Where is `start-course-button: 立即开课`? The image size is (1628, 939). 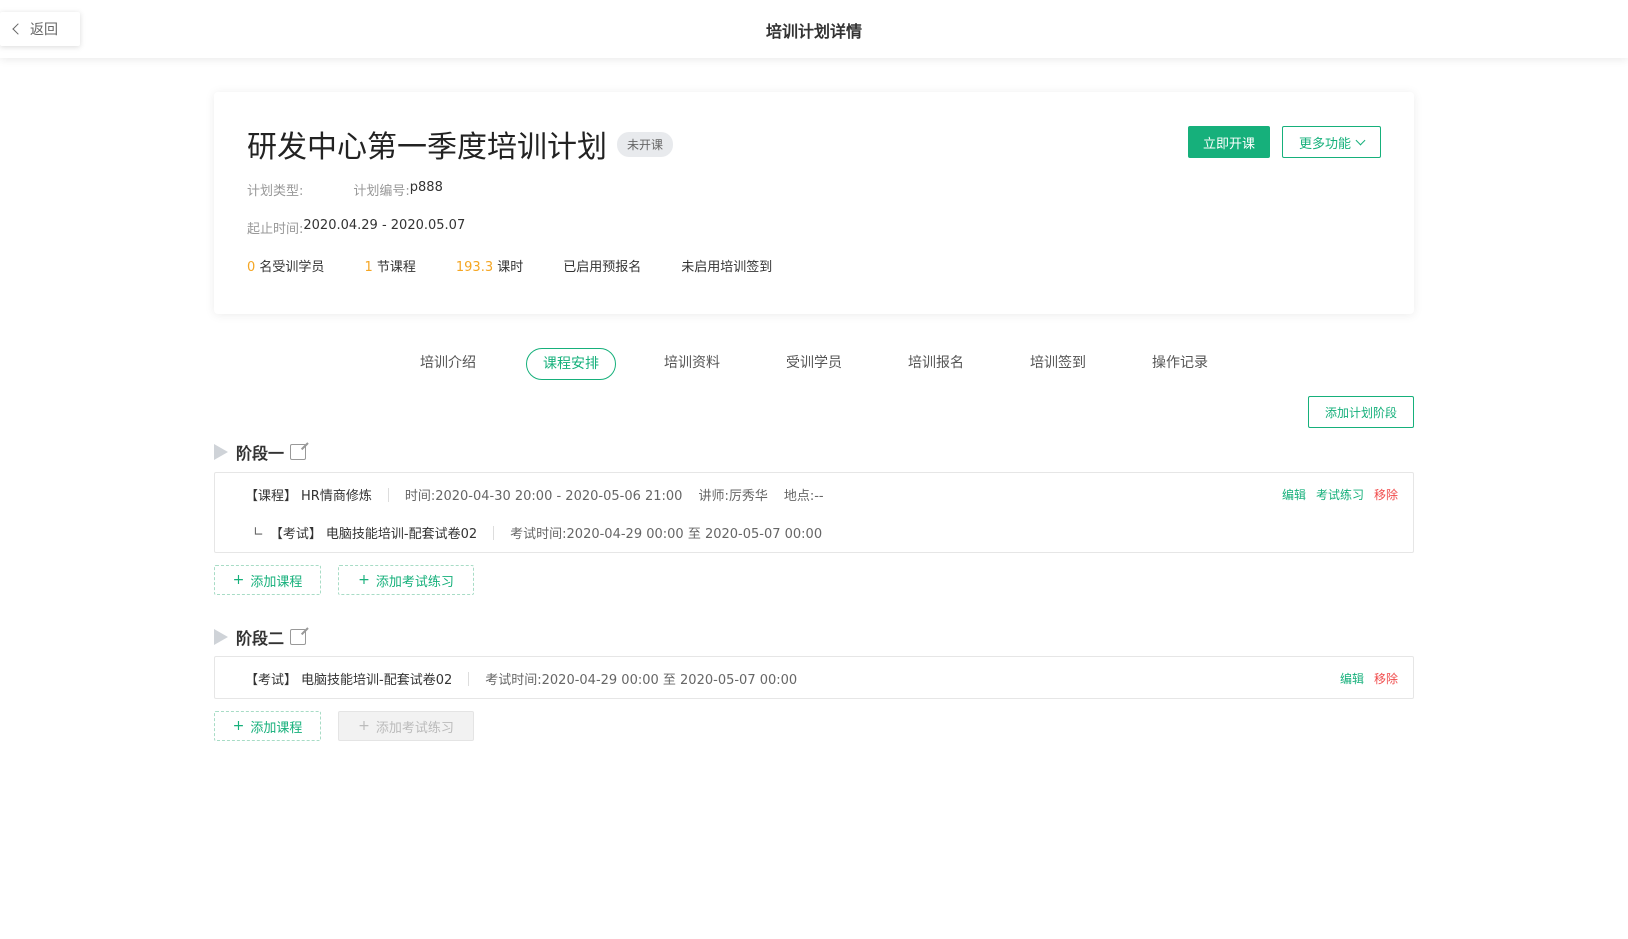 start-course-button: 立即开课 is located at coordinates (1229, 142).